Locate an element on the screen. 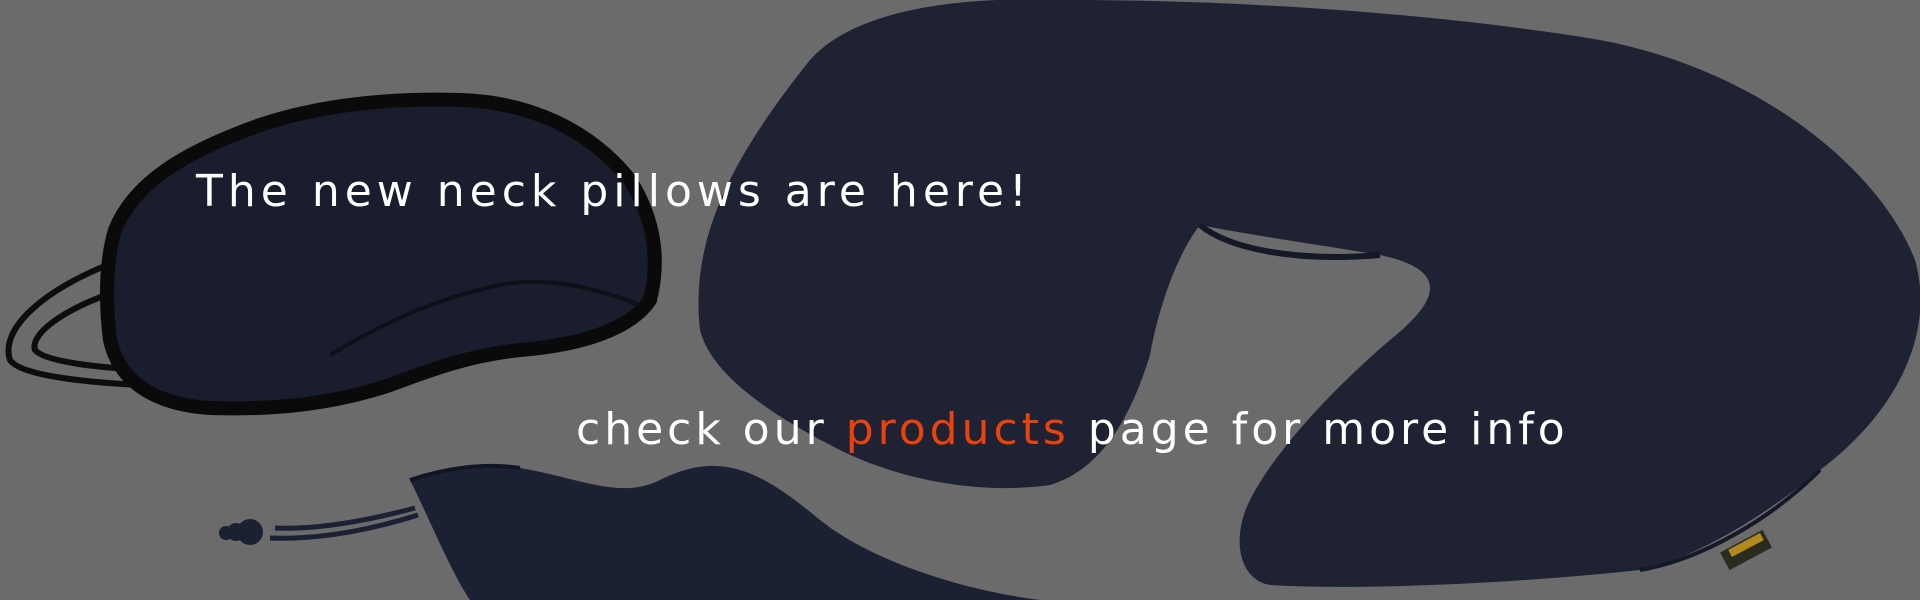 This screenshot has width=1920, height=600. products-link: products is located at coordinates (958, 429).